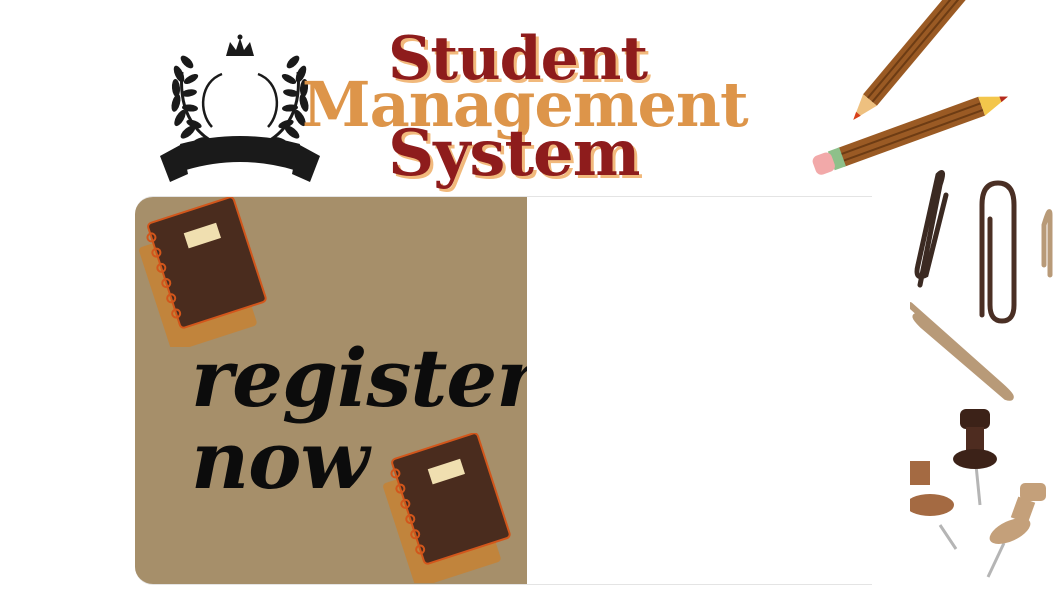 Image resolution: width=1054 pixels, height=602 pixels. I want to click on title-student: Student, so click(518, 59).